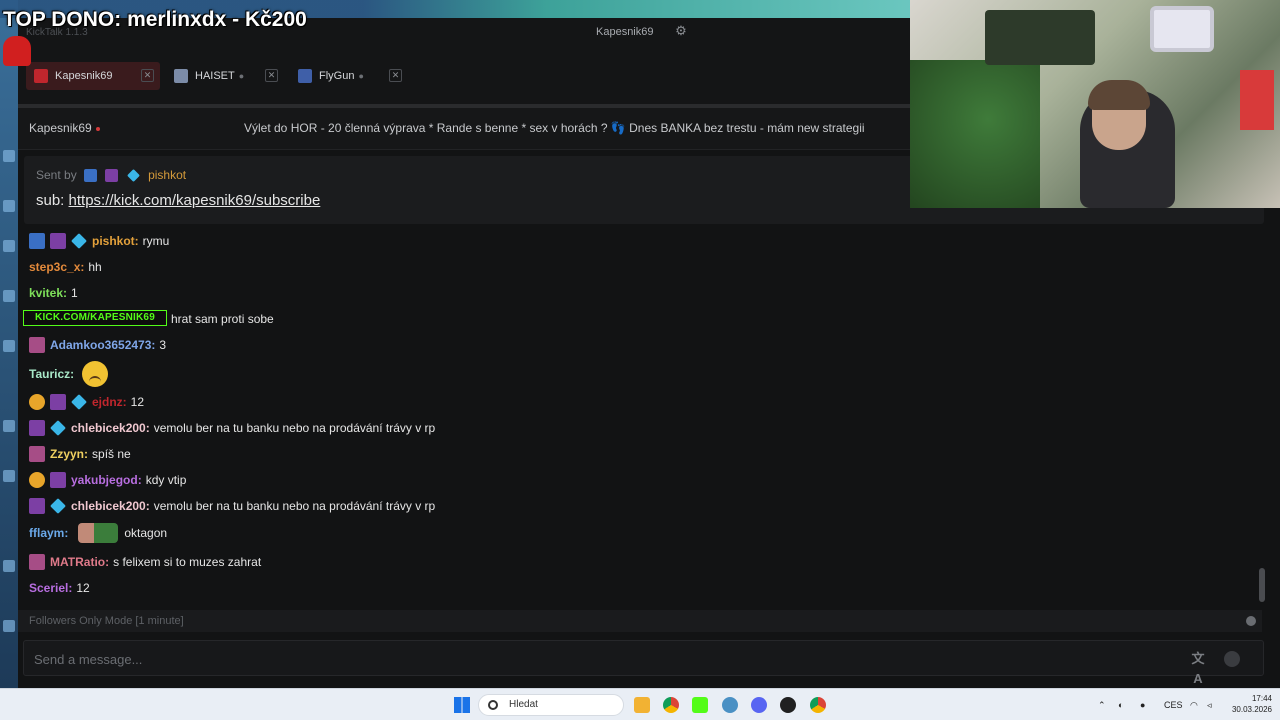 The width and height of the screenshot is (1280, 720). Describe the element at coordinates (225, 76) in the screenshot. I see `tab-haiset: HAISET ● ✕` at that location.